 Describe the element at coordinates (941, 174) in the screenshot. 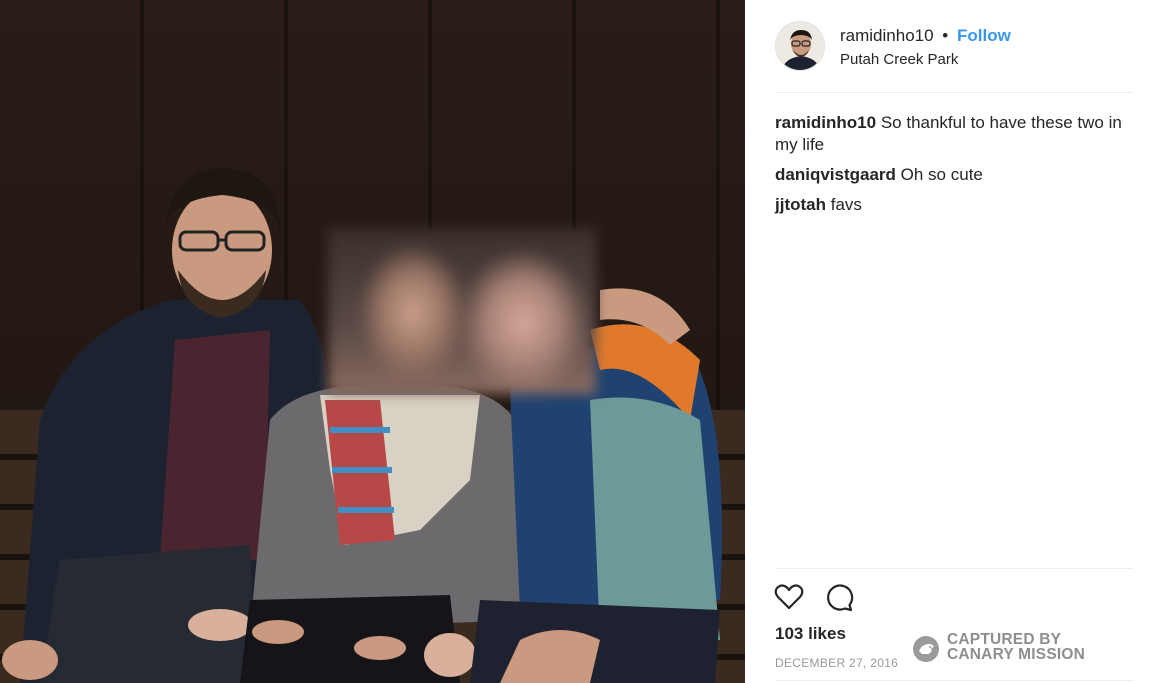

I see `comment-text: Oh so cute` at that location.